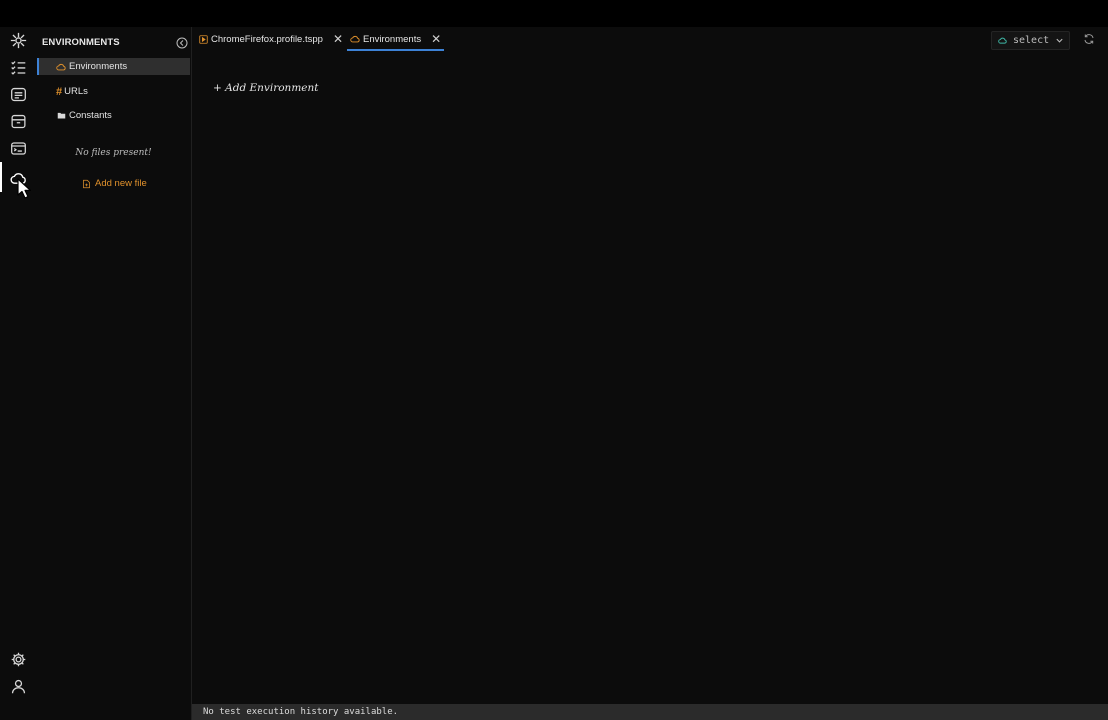  I want to click on tab-chromefirefox-profile: ChromeFirefox.profile.tspp ✕, so click(271, 39).